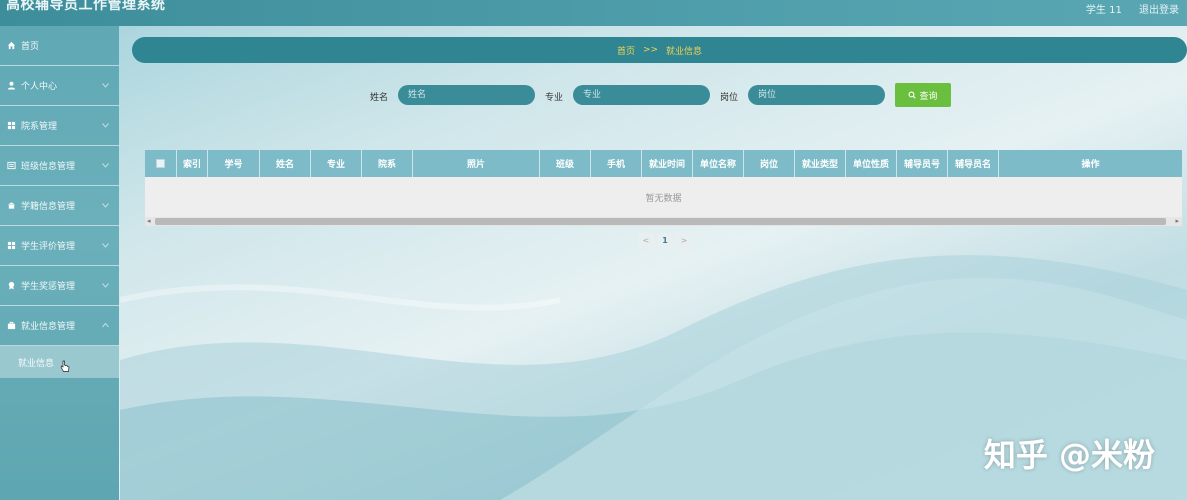 The image size is (1187, 500). I want to click on next-page-button: >, so click(684, 240).